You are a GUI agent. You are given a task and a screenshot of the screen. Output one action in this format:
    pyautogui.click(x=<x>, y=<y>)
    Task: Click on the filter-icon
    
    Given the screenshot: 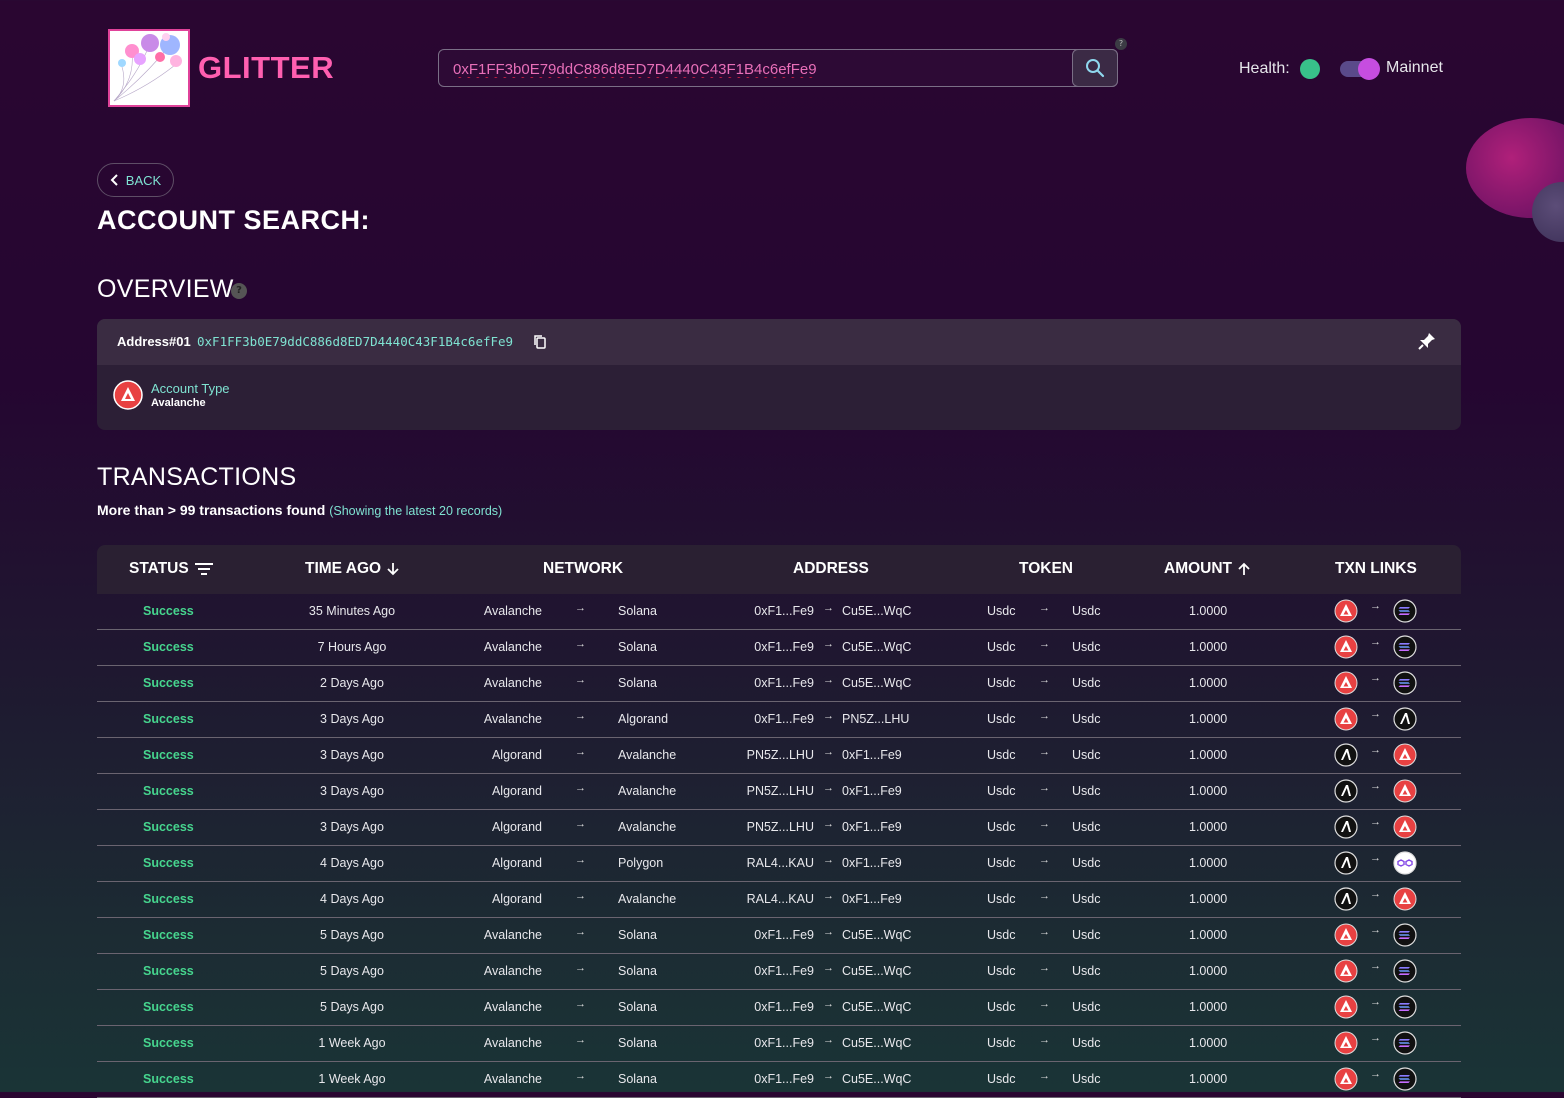 What is the action you would take?
    pyautogui.click(x=203, y=569)
    